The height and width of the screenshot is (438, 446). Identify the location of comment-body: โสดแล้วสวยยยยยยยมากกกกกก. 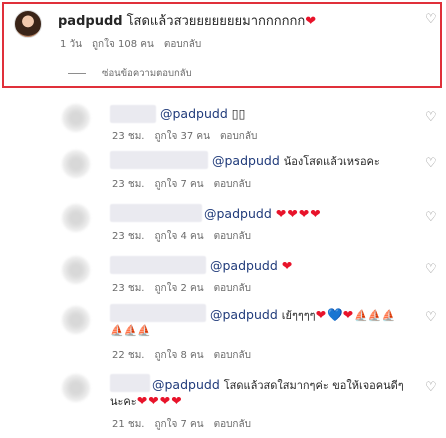
(216, 21).